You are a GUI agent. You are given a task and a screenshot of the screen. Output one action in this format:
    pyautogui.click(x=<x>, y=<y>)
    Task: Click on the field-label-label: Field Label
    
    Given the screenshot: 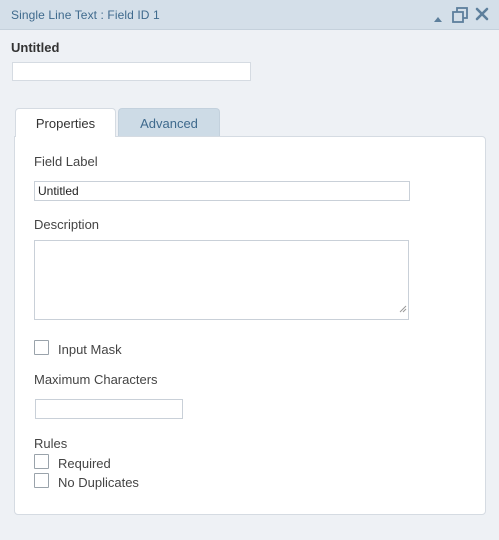 What is the action you would take?
    pyautogui.click(x=66, y=161)
    